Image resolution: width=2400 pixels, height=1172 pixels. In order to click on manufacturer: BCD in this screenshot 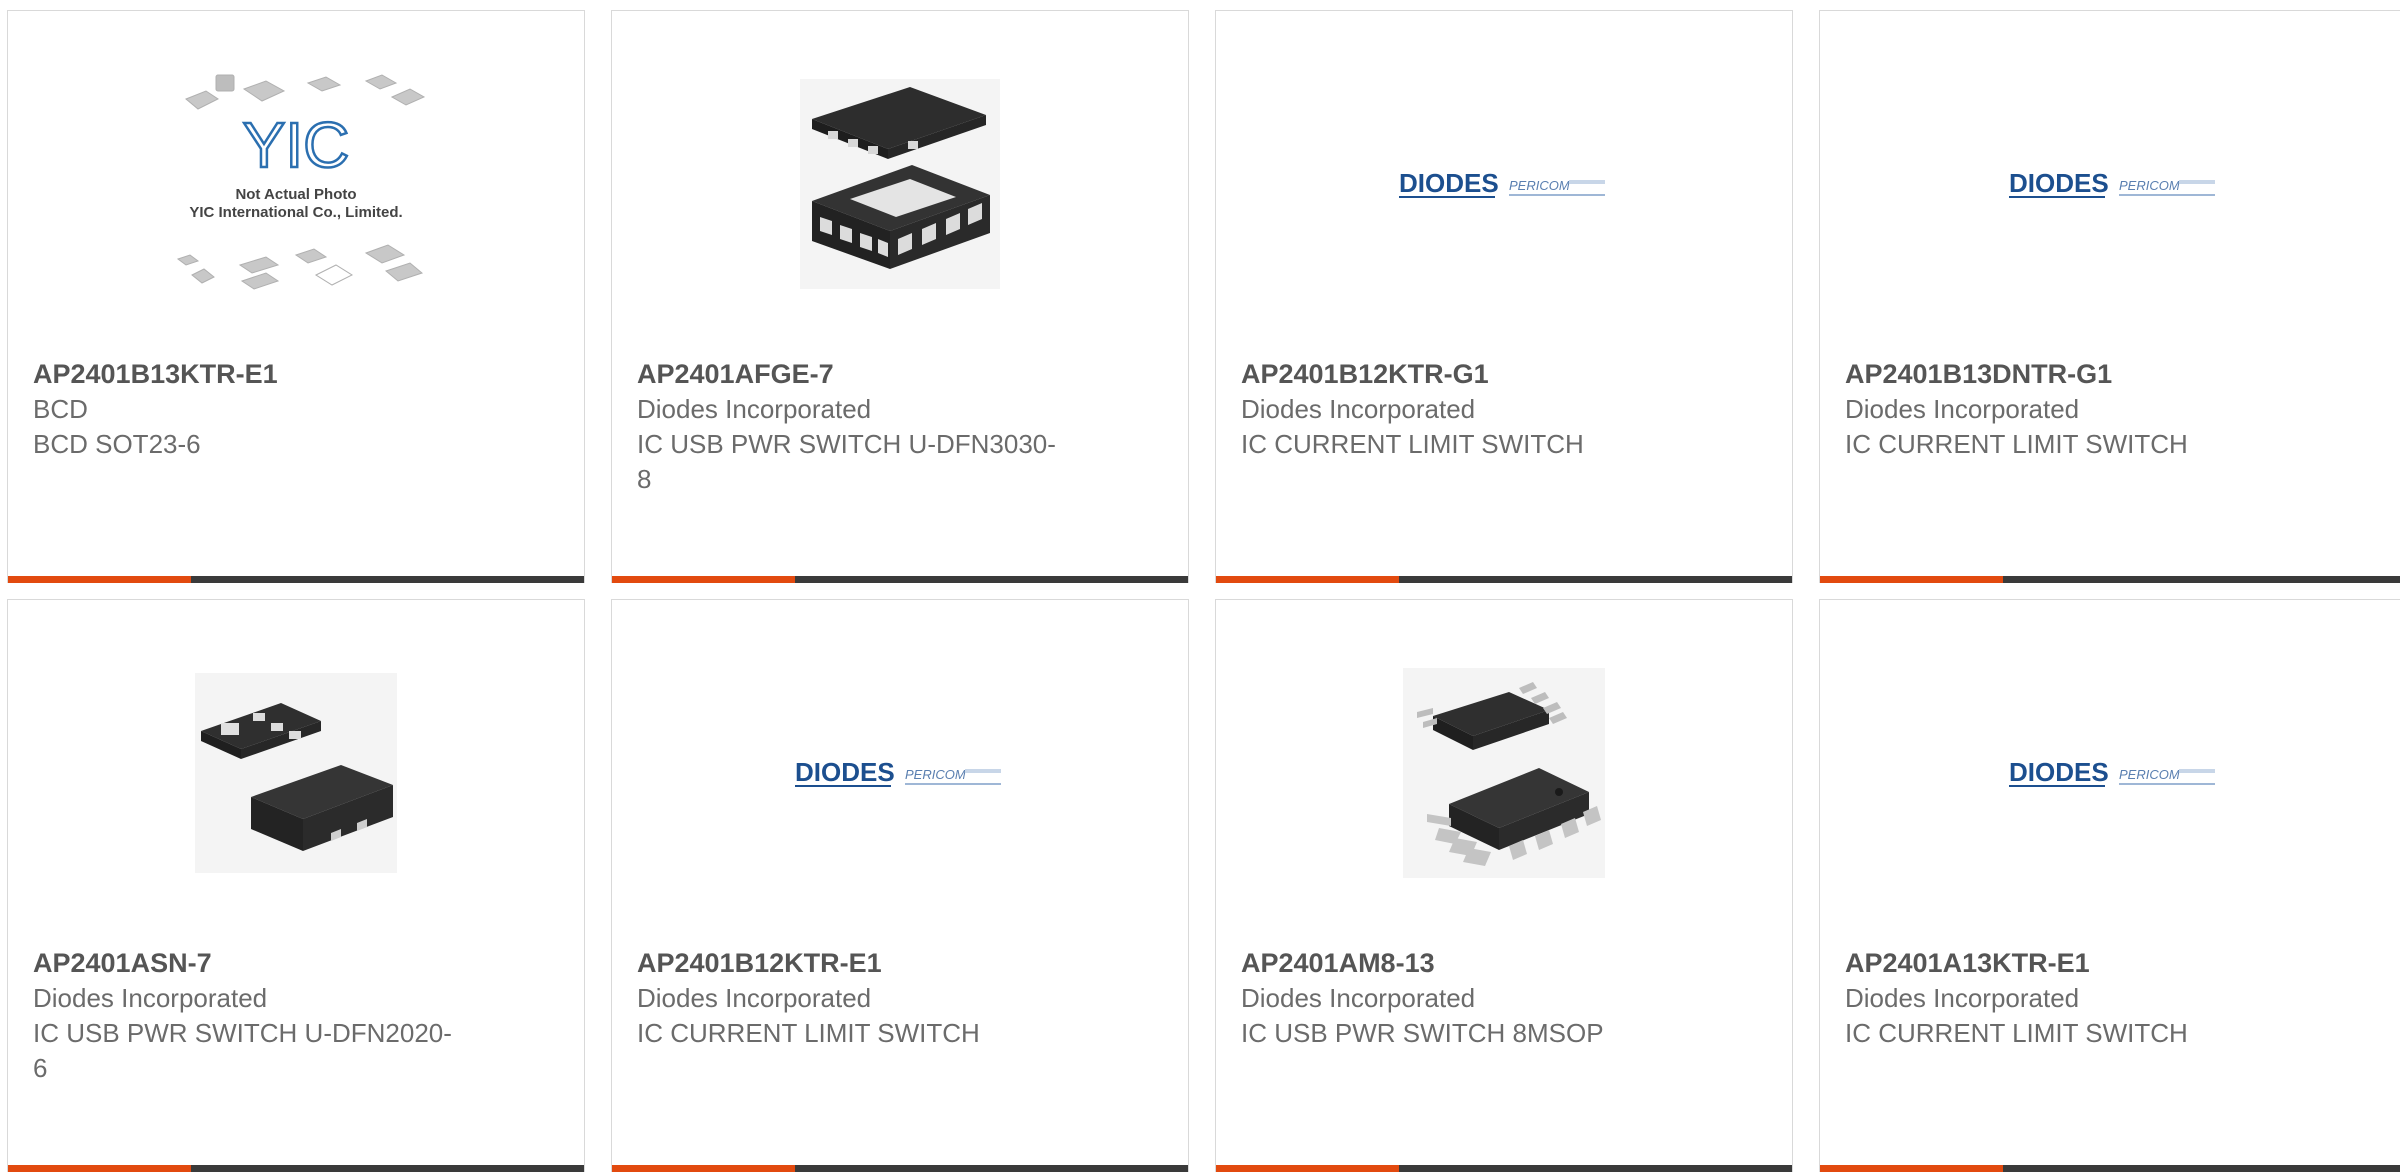, I will do `click(60, 409)`.